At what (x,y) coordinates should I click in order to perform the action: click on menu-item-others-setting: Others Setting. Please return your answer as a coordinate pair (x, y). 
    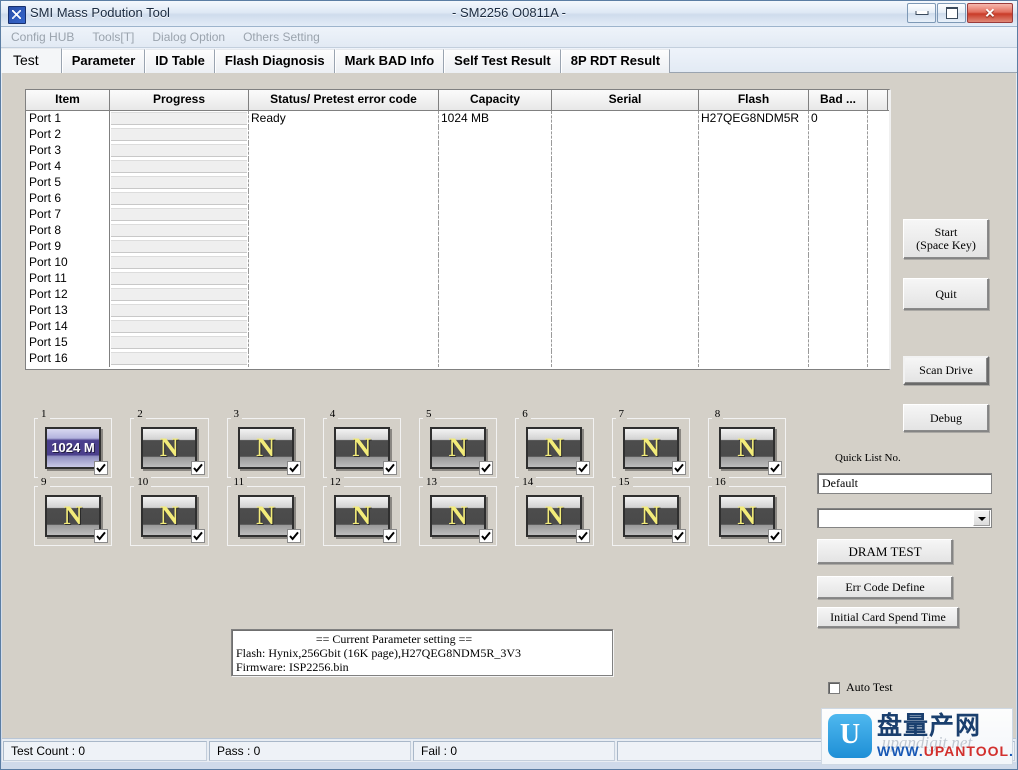
    Looking at the image, I should click on (281, 37).